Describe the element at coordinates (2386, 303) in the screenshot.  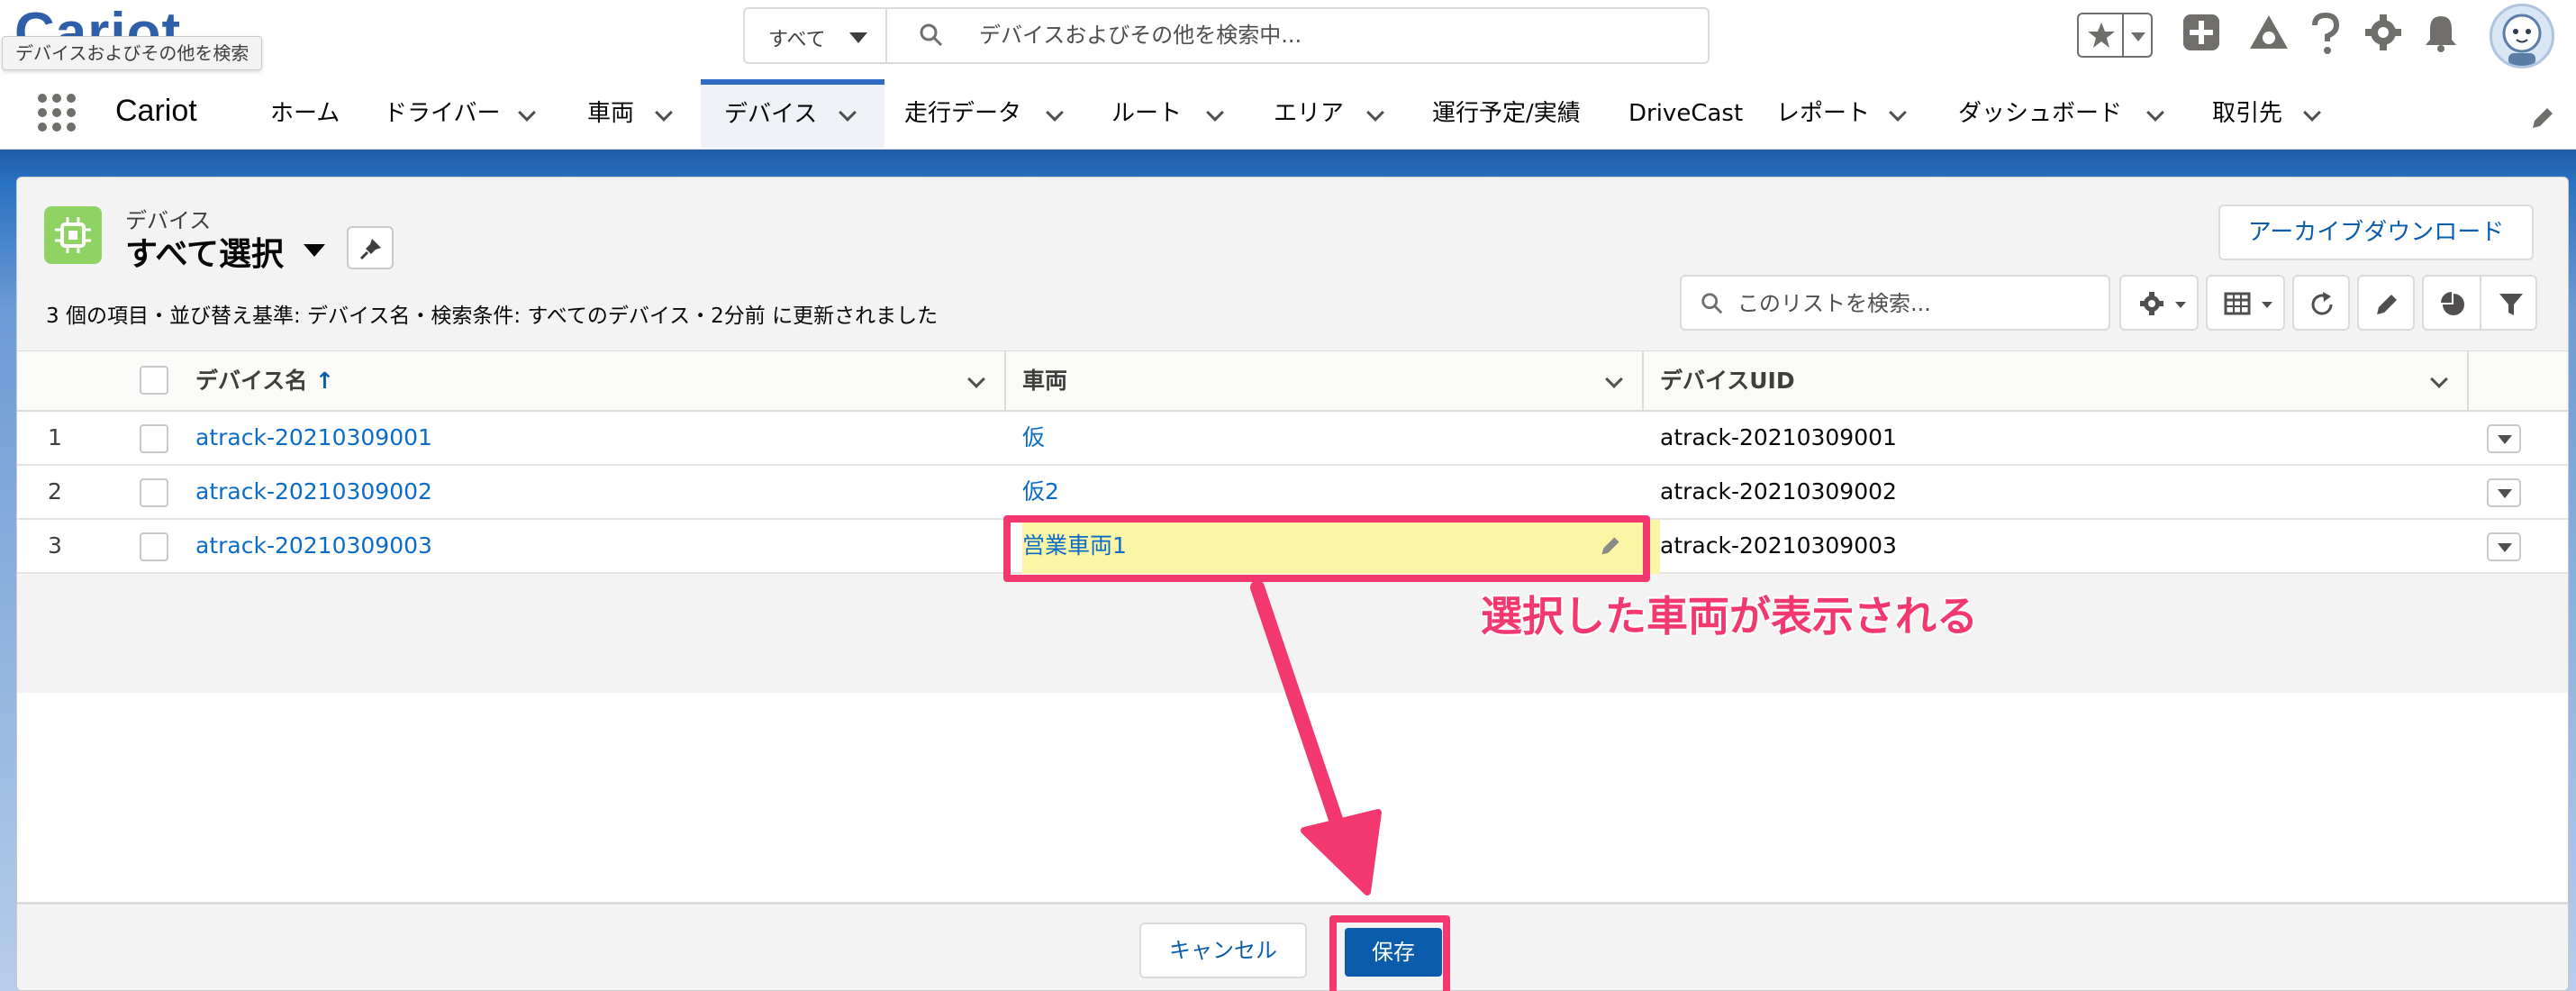
I see `inline-edit-button` at that location.